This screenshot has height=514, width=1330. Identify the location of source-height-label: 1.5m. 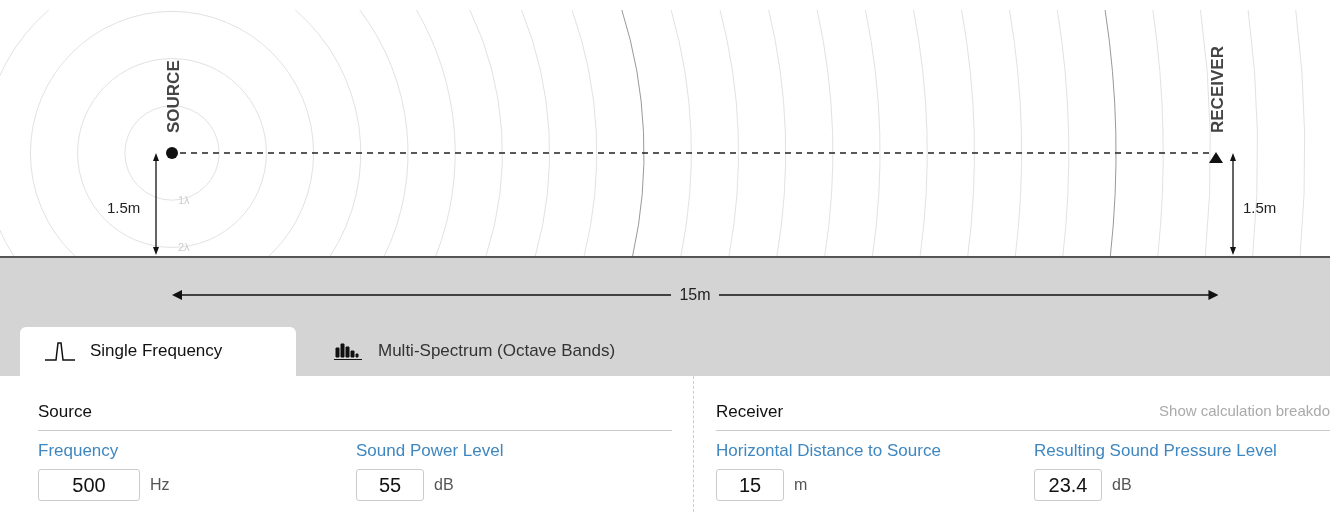
(124, 207).